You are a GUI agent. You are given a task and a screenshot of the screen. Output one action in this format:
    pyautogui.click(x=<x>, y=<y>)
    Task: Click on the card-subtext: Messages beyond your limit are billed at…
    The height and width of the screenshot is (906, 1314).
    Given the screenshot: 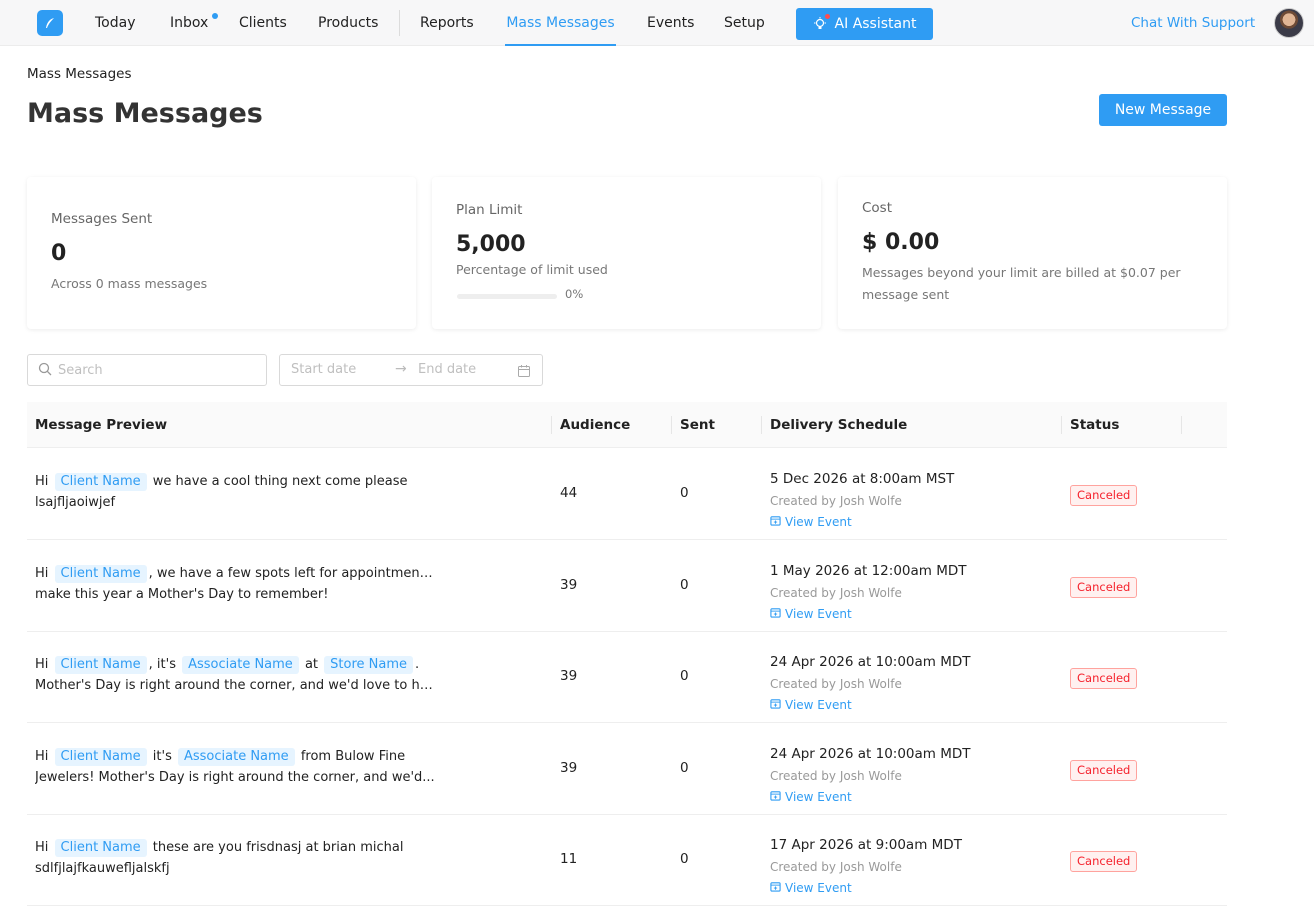 What is the action you would take?
    pyautogui.click(x=1021, y=283)
    